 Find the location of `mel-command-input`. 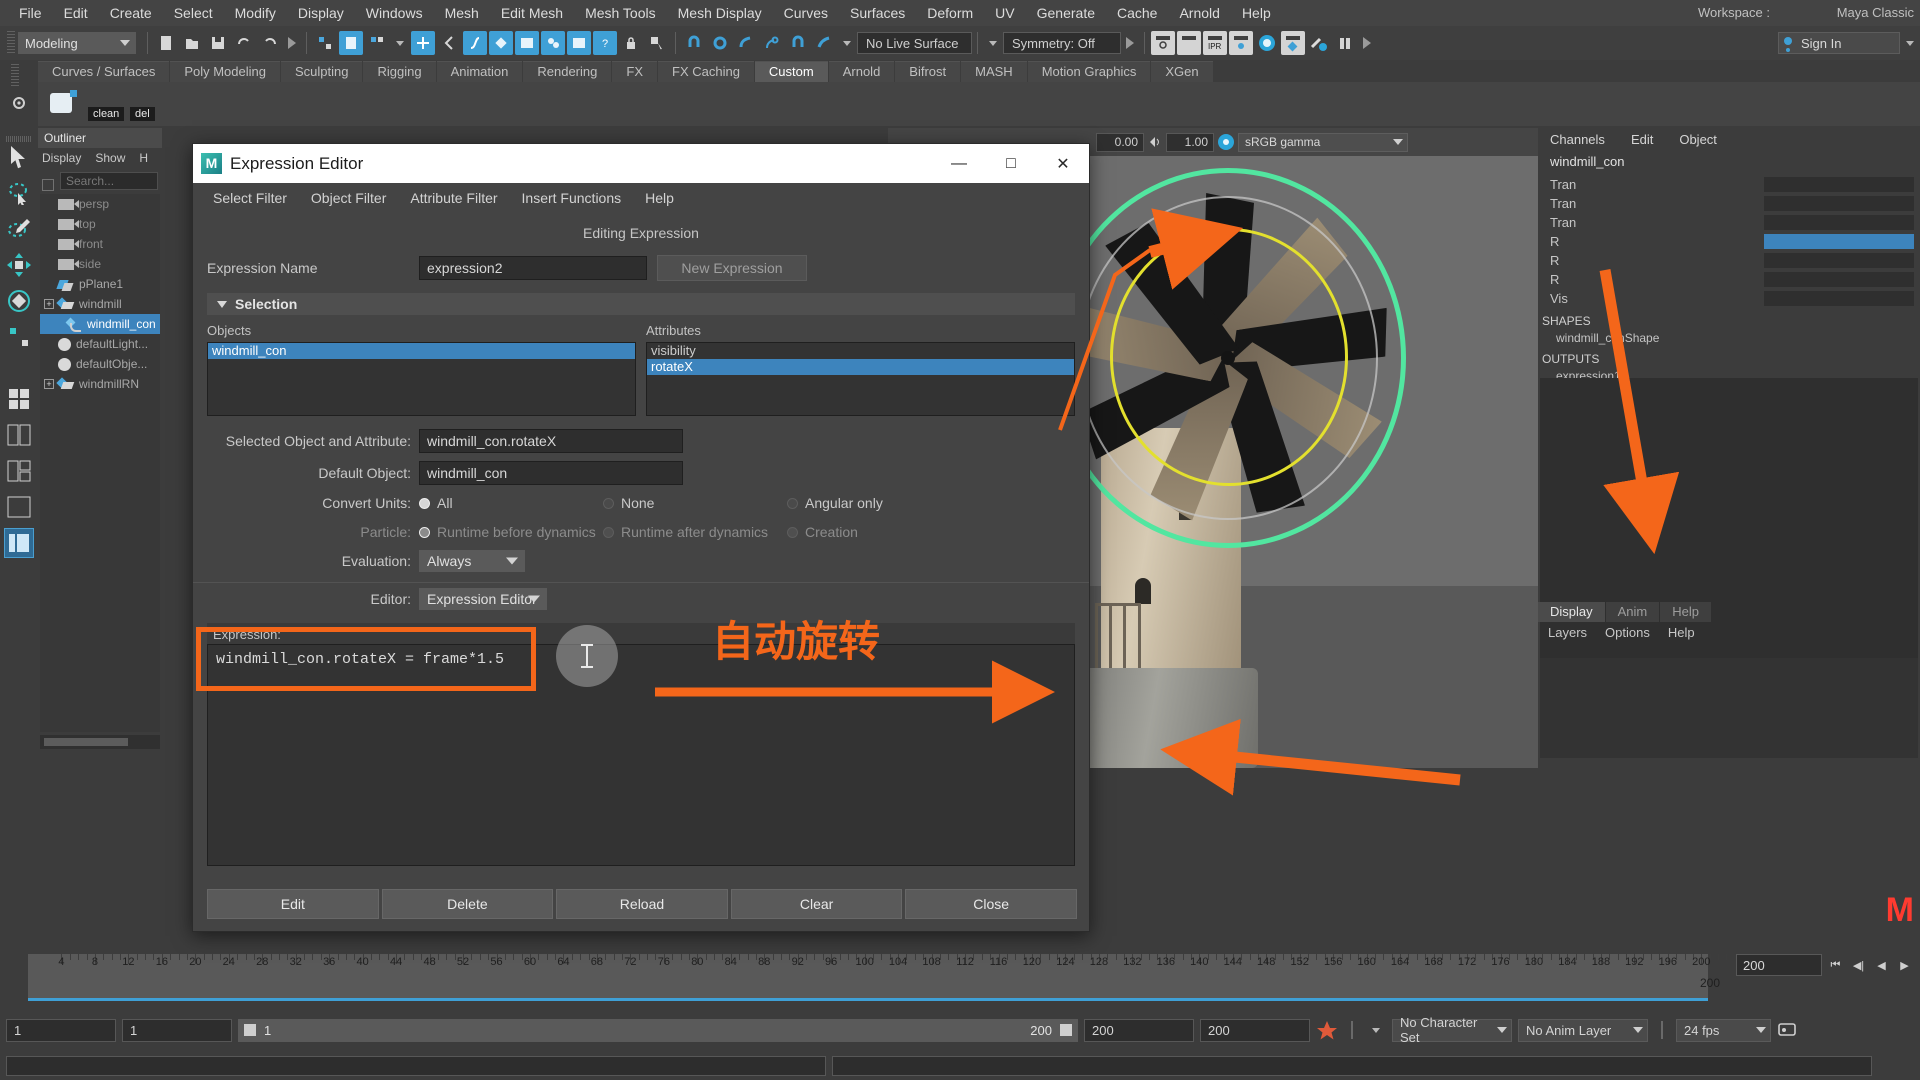

mel-command-input is located at coordinates (416, 1066).